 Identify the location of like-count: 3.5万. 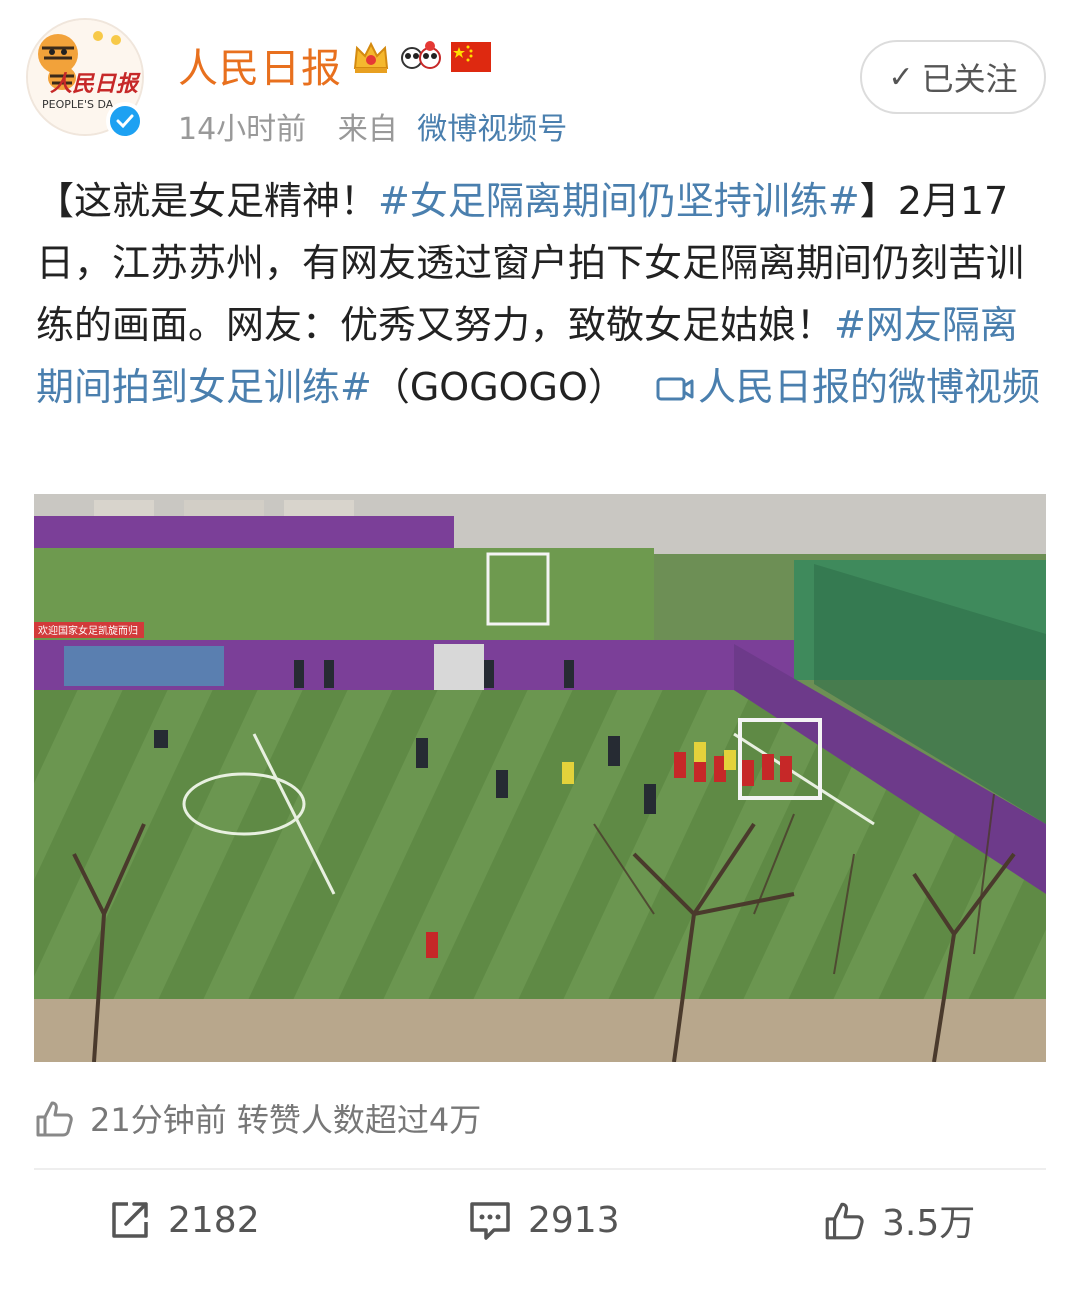
(929, 1223).